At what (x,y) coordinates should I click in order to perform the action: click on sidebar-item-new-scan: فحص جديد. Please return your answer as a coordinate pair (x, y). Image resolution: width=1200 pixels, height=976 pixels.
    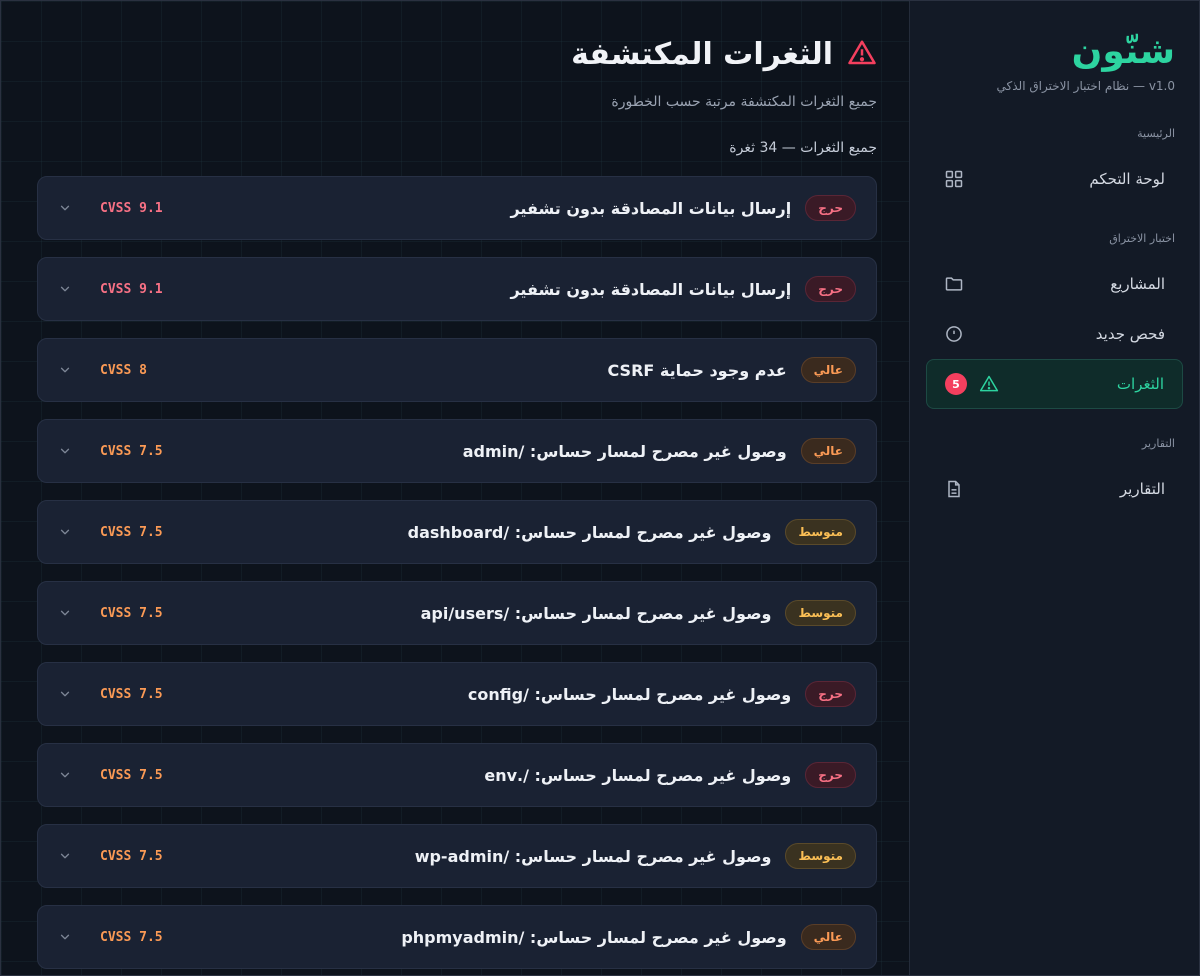
    Looking at the image, I should click on (1054, 334).